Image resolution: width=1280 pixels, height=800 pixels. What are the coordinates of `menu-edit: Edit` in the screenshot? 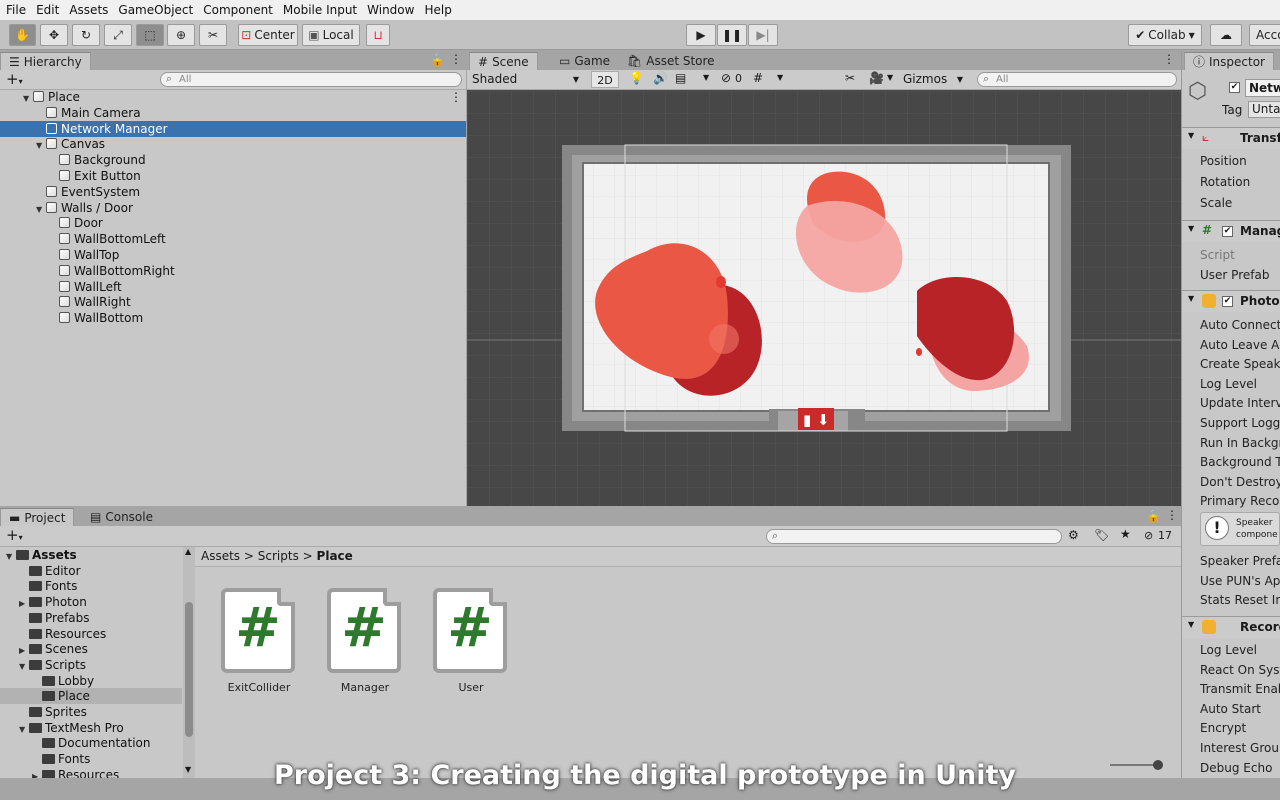 It's located at (46, 10).